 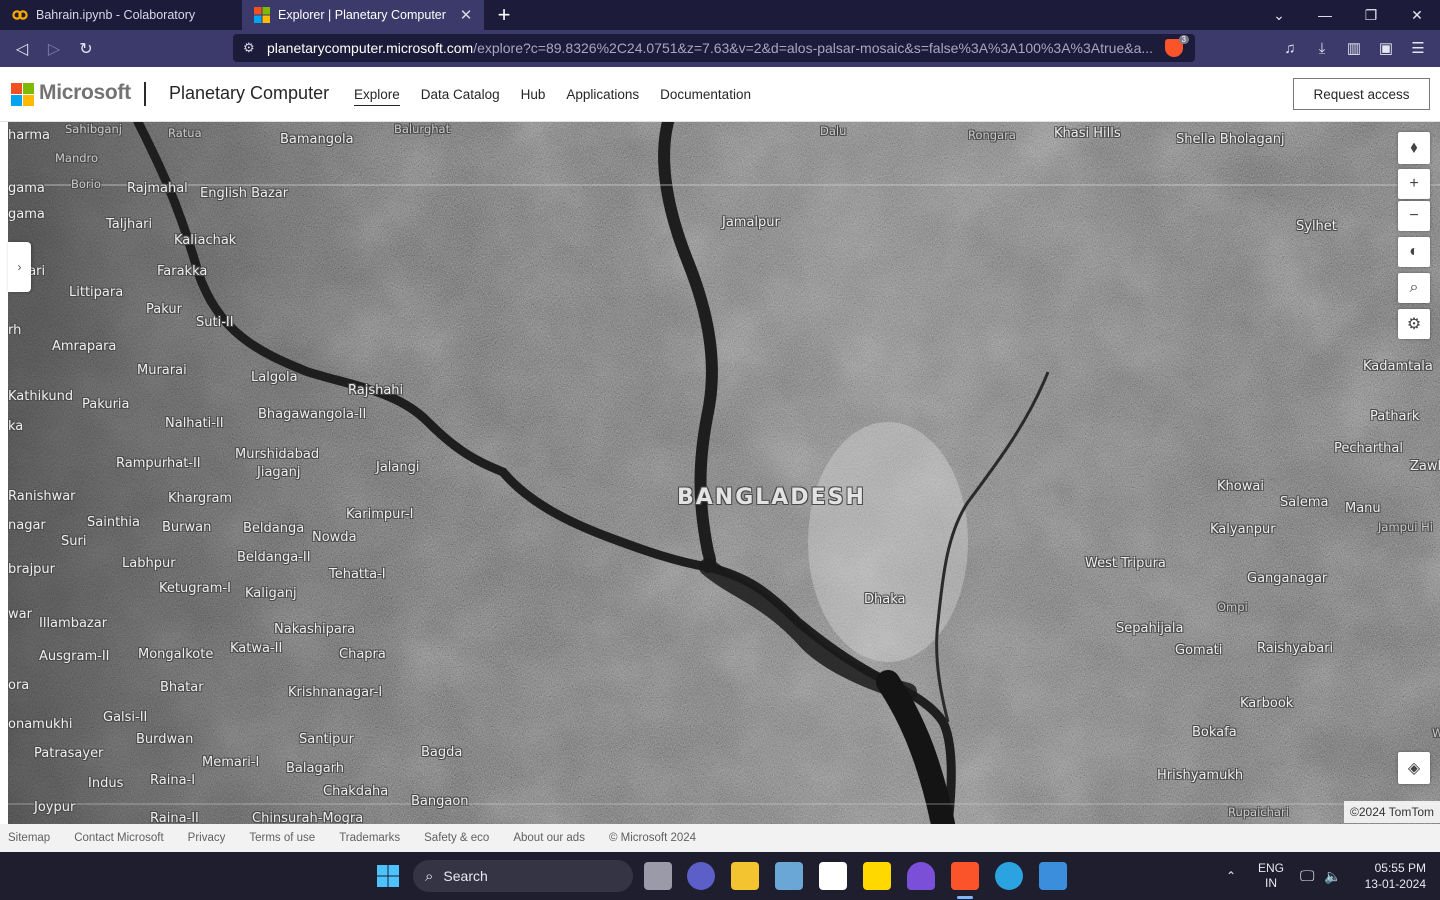 I want to click on close-window-button: ✕, so click(x=1417, y=15).